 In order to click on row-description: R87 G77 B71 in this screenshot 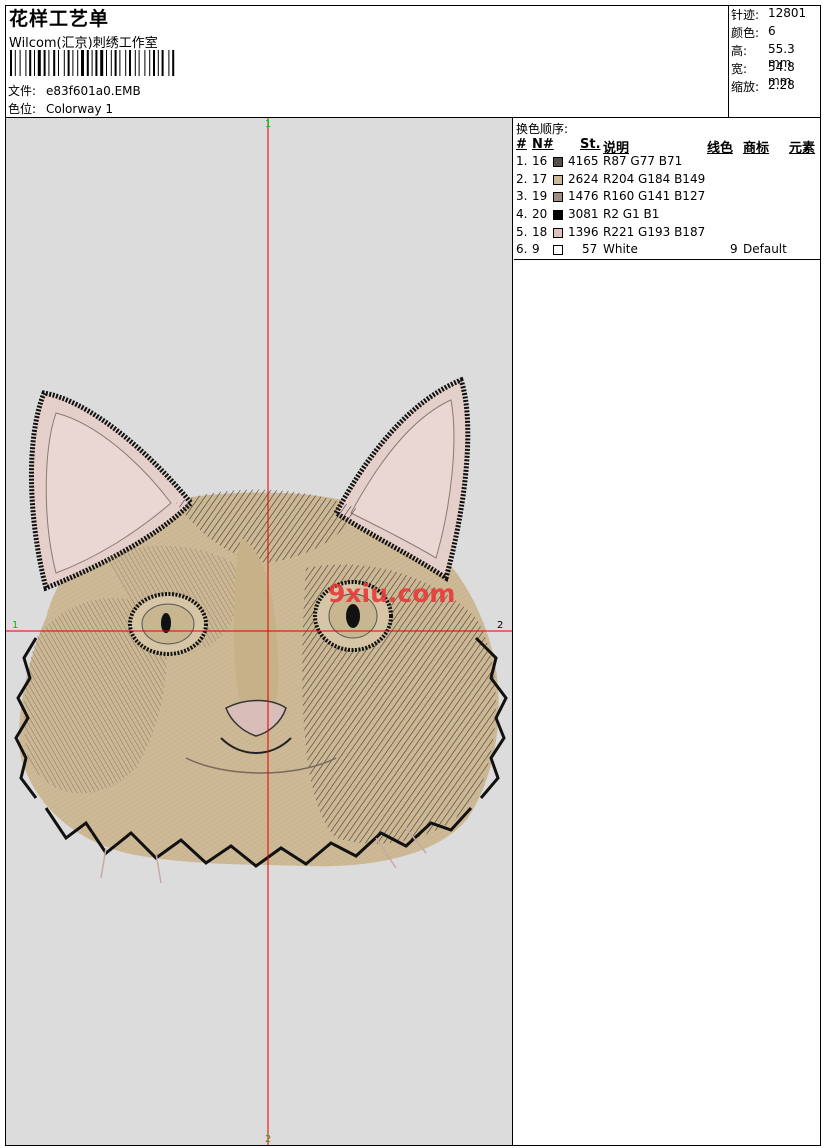, I will do `click(643, 161)`.